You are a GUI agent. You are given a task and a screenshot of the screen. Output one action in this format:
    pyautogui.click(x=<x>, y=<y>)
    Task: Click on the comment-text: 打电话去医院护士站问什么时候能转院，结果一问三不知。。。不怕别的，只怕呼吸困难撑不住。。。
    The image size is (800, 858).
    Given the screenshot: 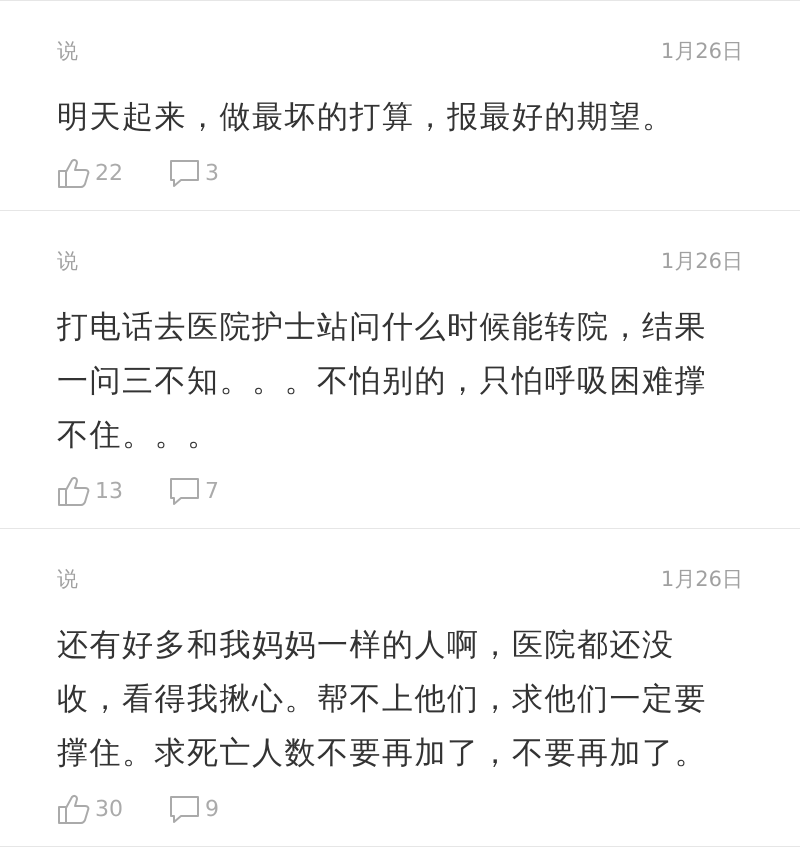 What is the action you would take?
    pyautogui.click(x=382, y=381)
    